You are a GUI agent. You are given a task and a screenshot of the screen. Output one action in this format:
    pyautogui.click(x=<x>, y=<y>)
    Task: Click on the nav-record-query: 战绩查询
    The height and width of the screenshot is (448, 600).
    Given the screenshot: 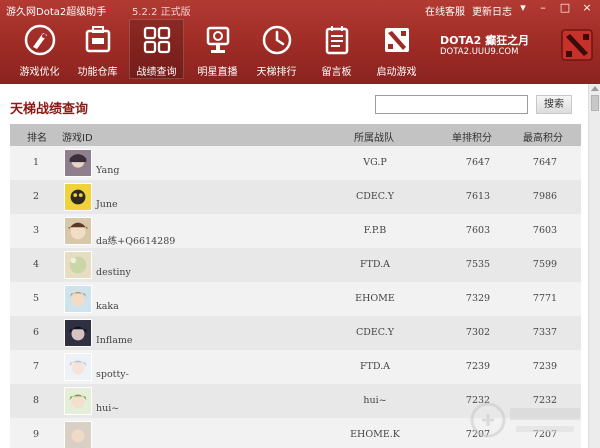 What is the action you would take?
    pyautogui.click(x=156, y=49)
    